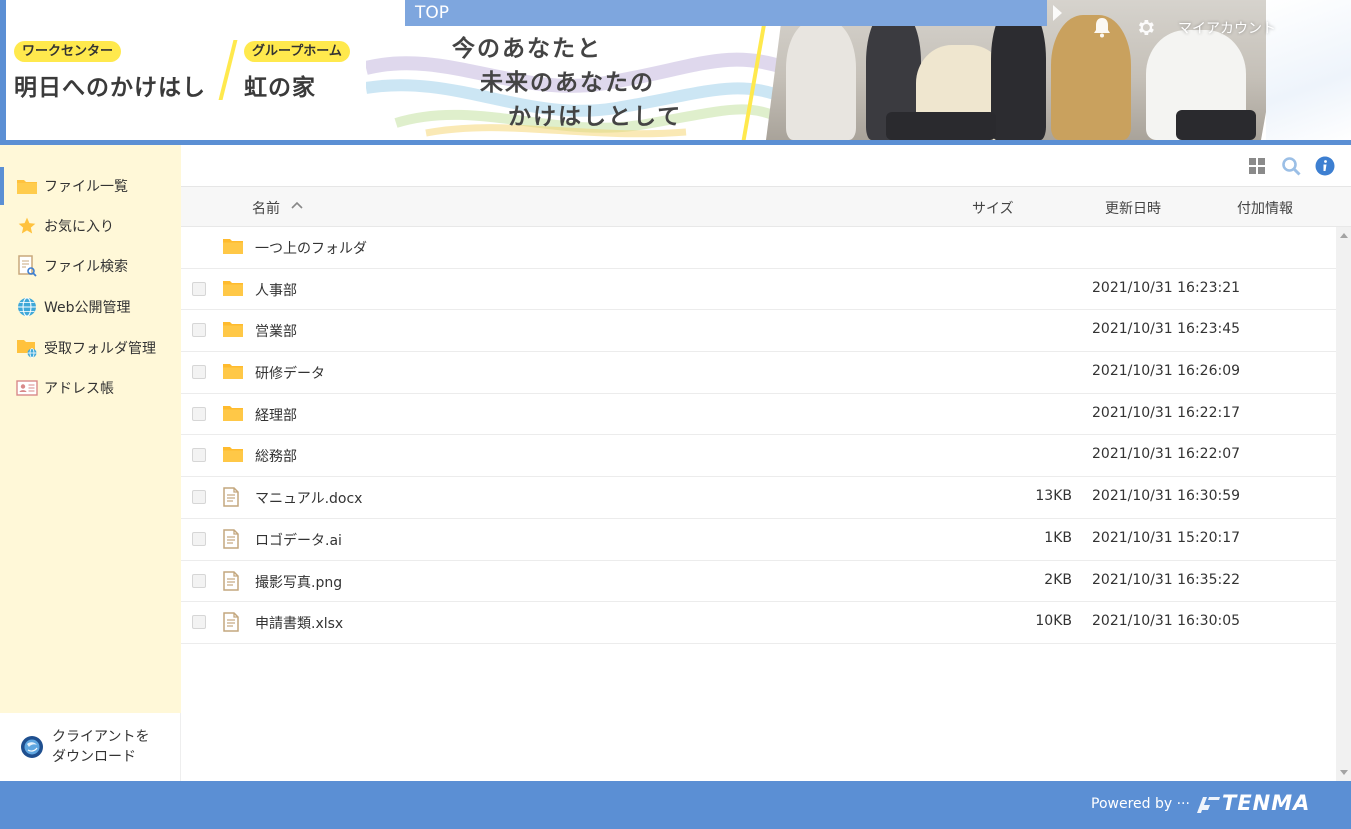 The height and width of the screenshot is (829, 1351). Describe the element at coordinates (1053, 496) in the screenshot. I see `file-size: 13KB` at that location.